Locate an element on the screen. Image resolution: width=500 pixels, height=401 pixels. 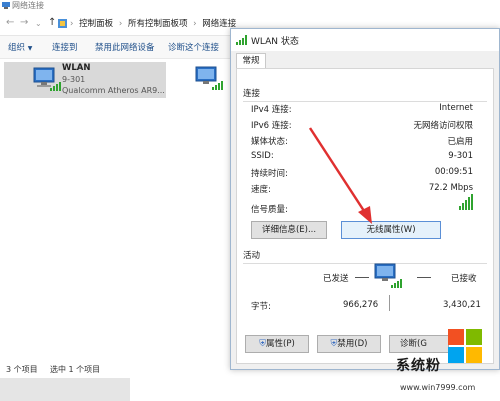
watermark-site-name: 系统粉 is located at coordinates (418, 366).